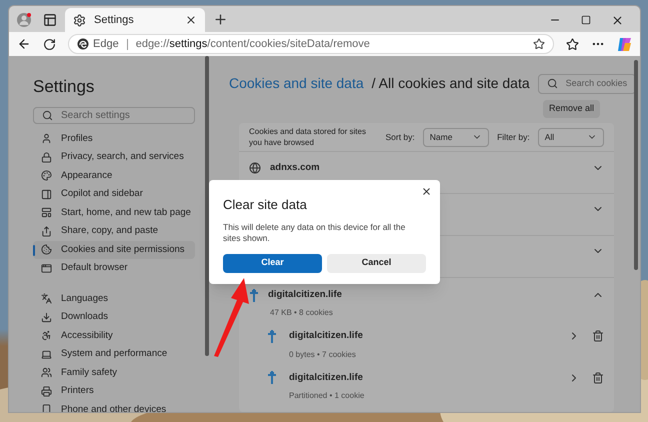 This screenshot has width=648, height=422. What do you see at coordinates (114, 139) in the screenshot?
I see `sidebar-item: Profiles` at bounding box center [114, 139].